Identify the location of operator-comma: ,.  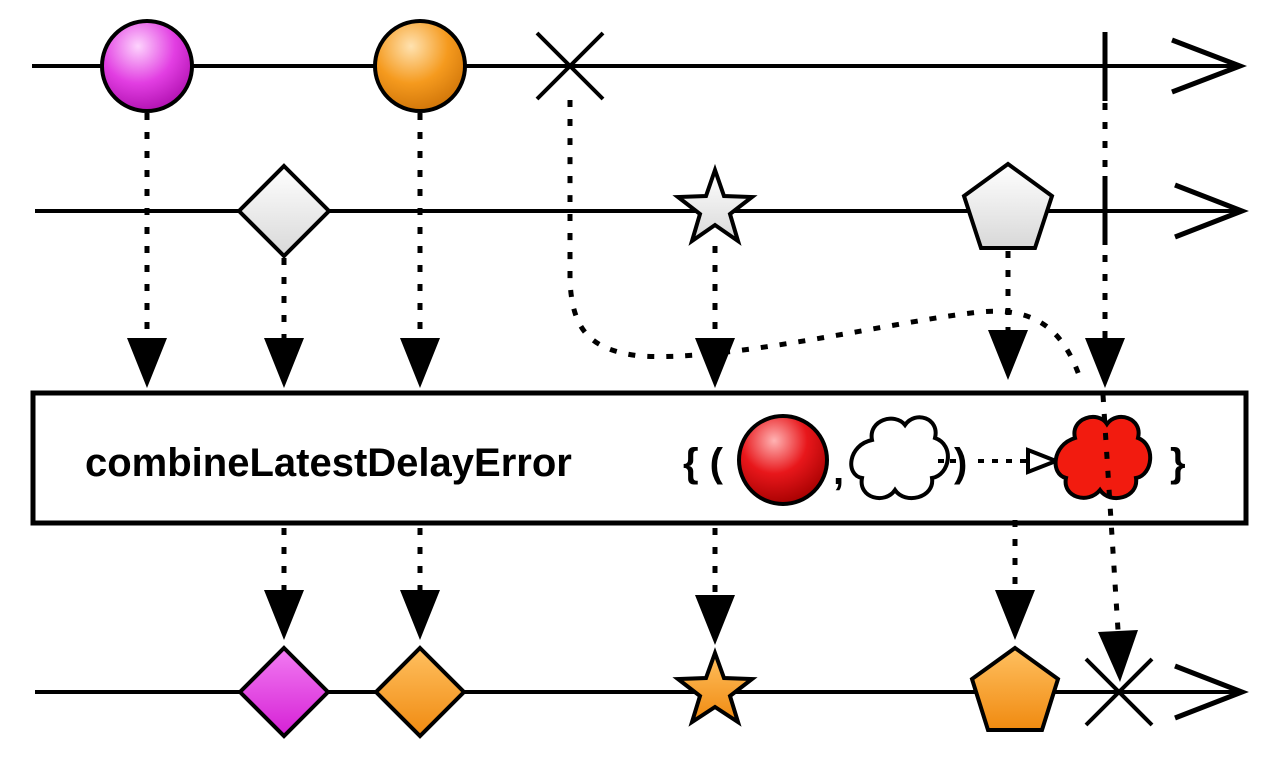
(838, 471).